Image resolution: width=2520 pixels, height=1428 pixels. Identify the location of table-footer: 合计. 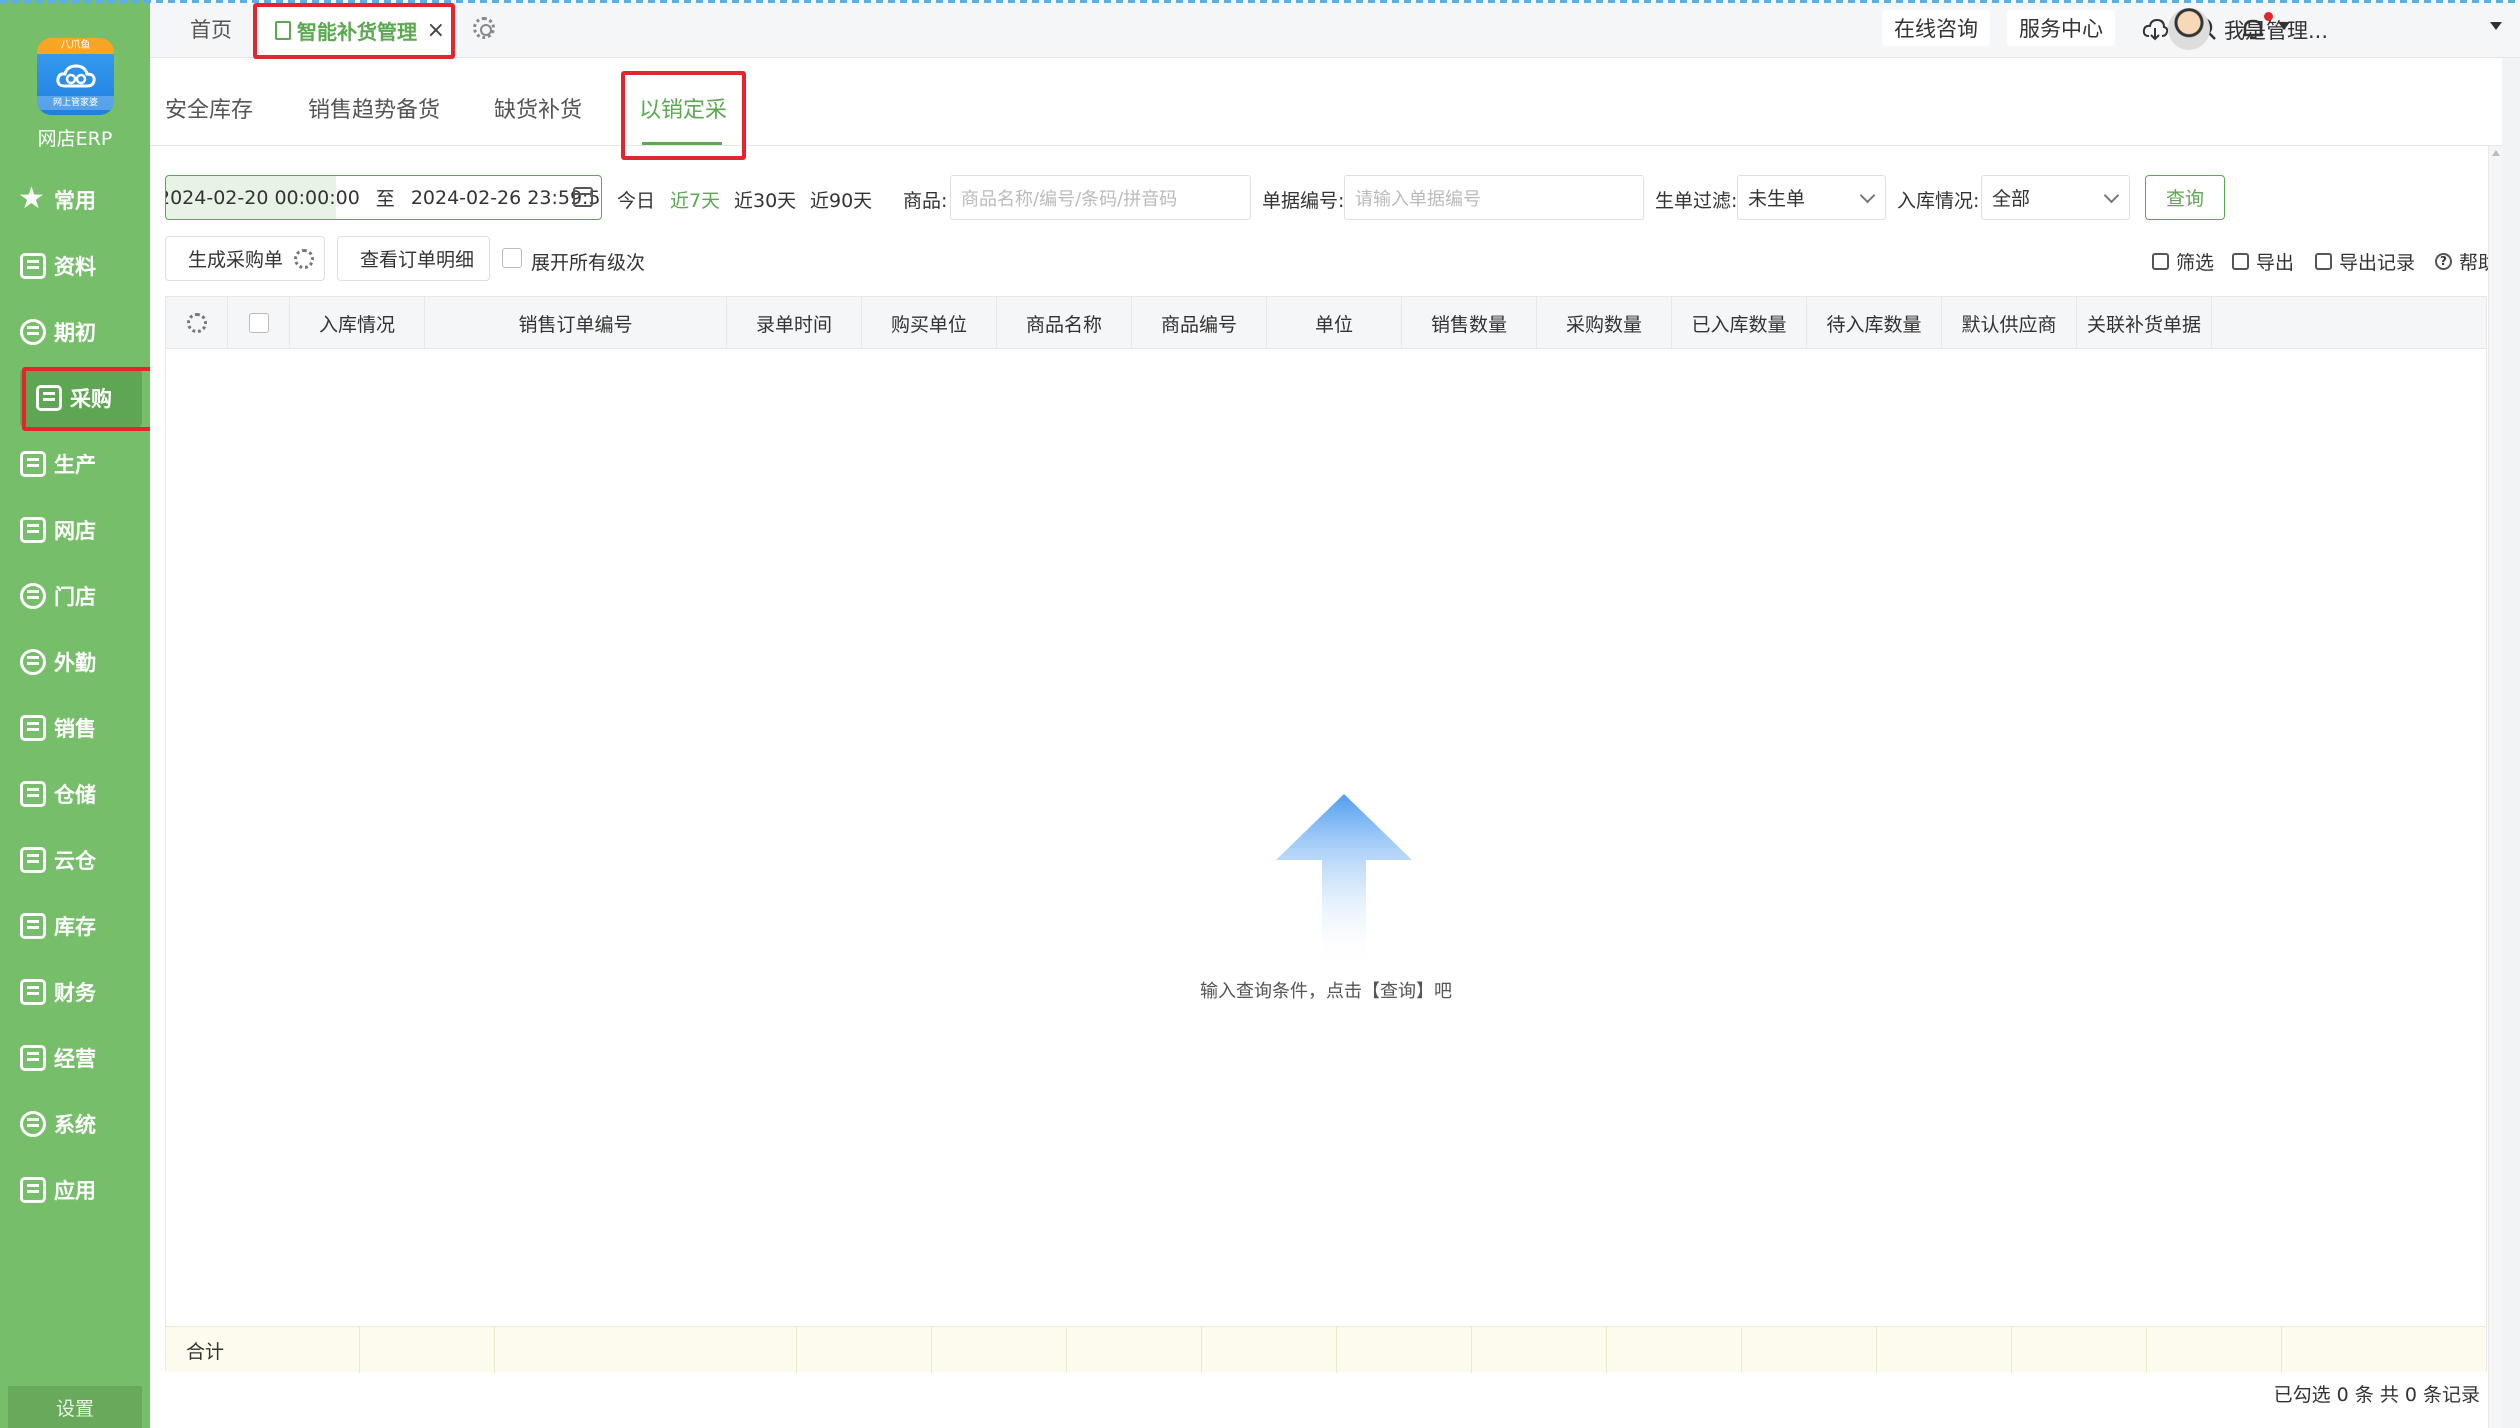
(1326, 1349).